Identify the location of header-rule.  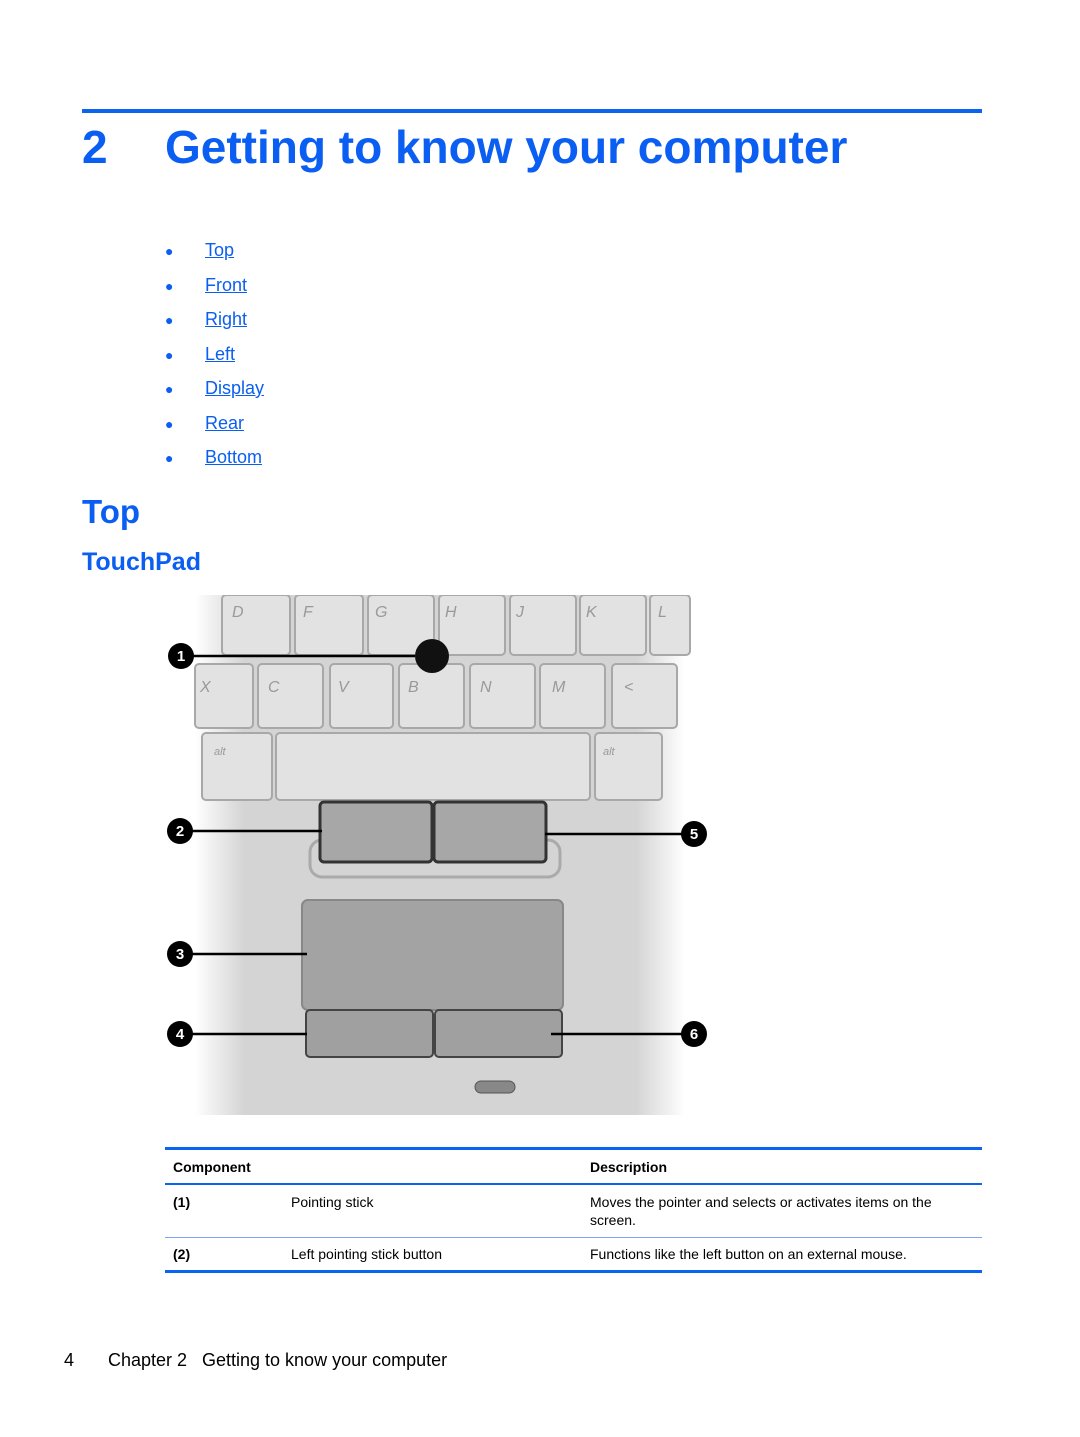
(573, 1184).